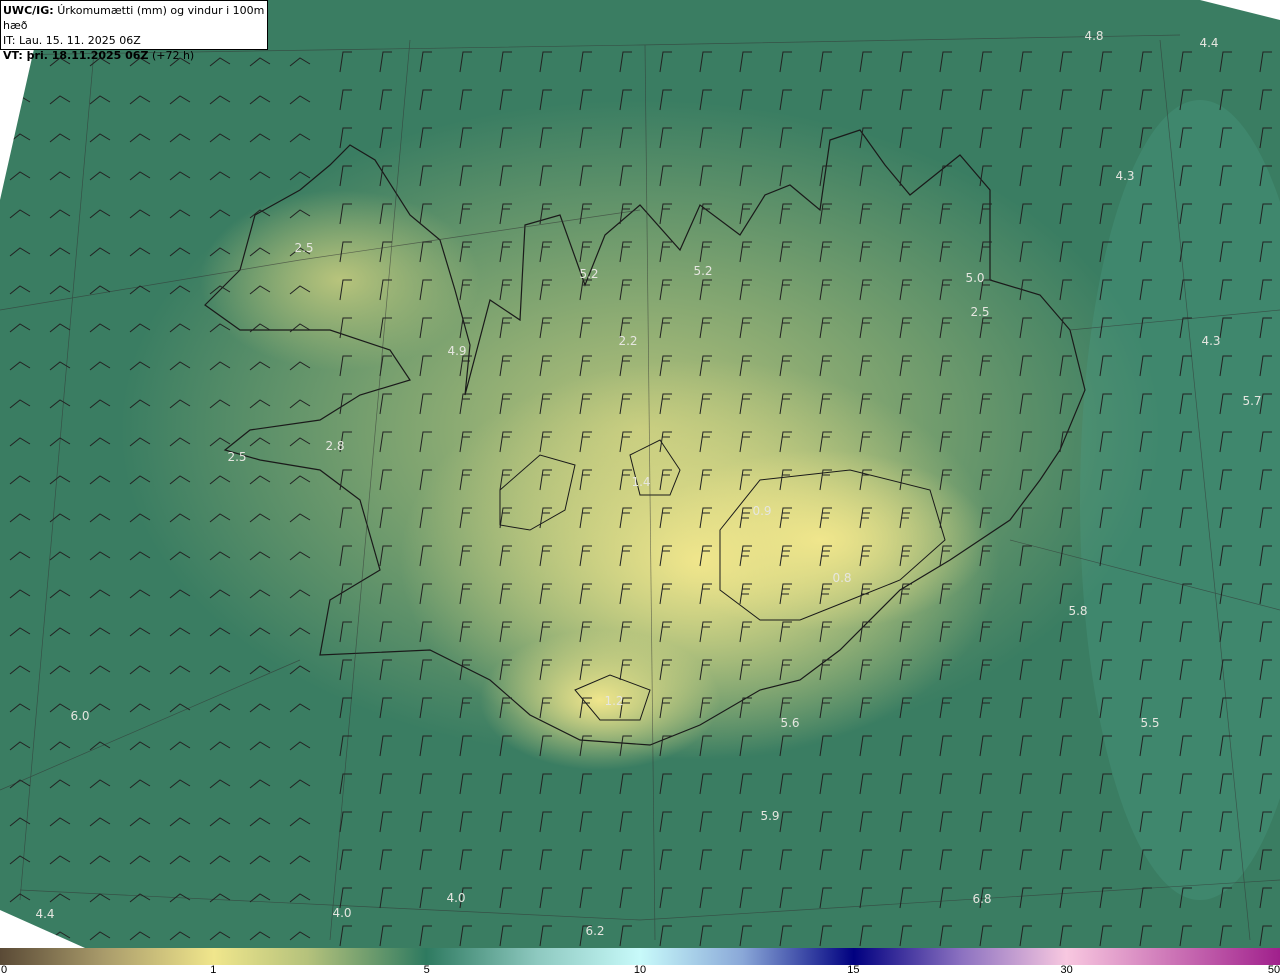 The image size is (1280, 978). Describe the element at coordinates (974, 278) in the screenshot. I see `field-value-label: 5.0` at that location.